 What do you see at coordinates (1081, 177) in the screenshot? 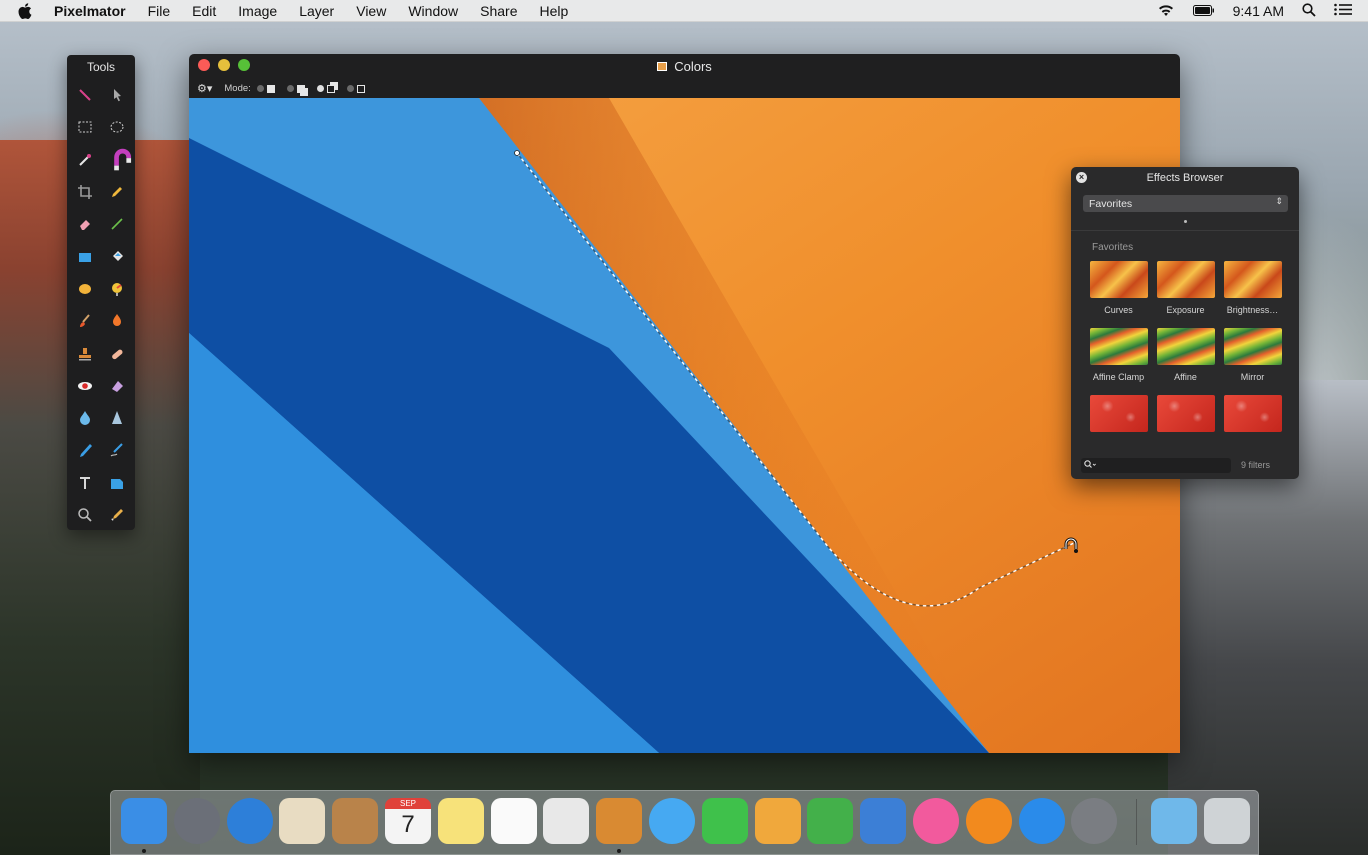
I see `effects-close-icon: ×` at bounding box center [1081, 177].